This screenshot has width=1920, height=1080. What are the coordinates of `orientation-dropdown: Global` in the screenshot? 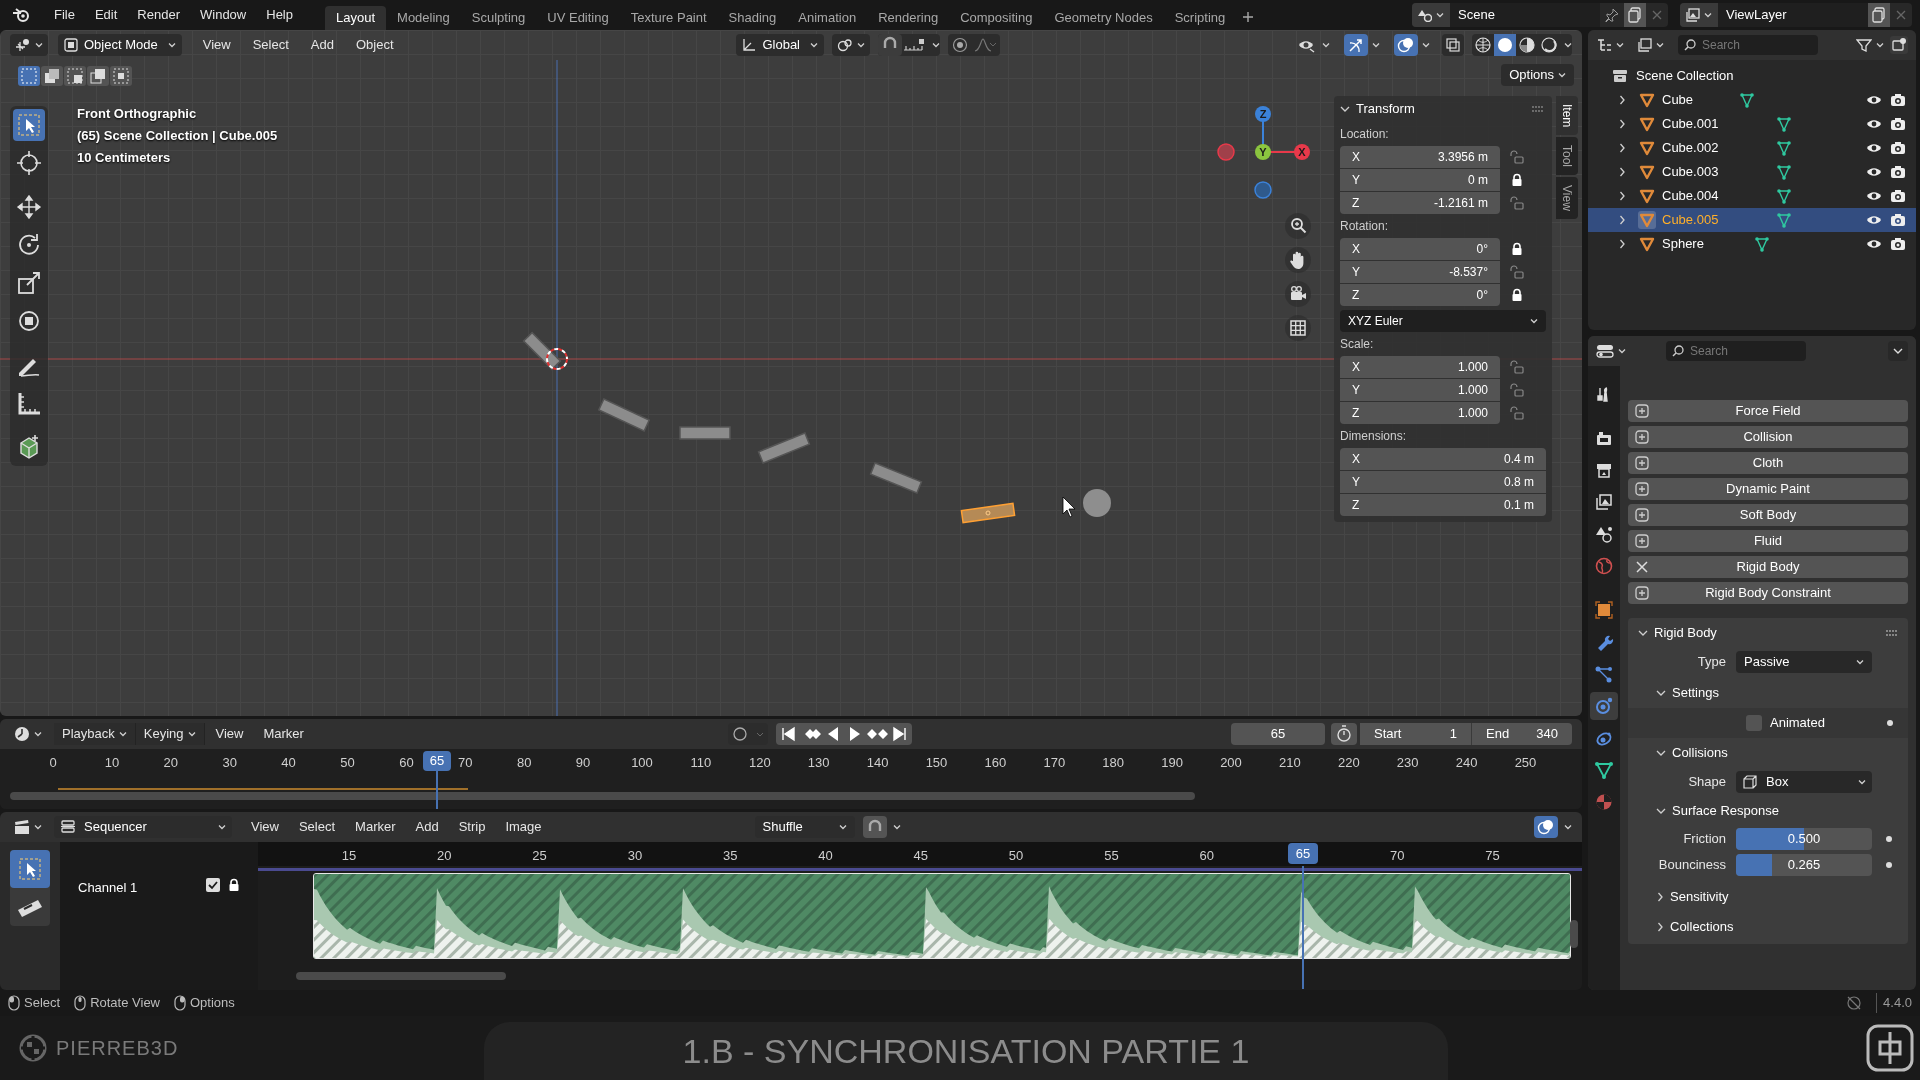 It's located at (780, 45).